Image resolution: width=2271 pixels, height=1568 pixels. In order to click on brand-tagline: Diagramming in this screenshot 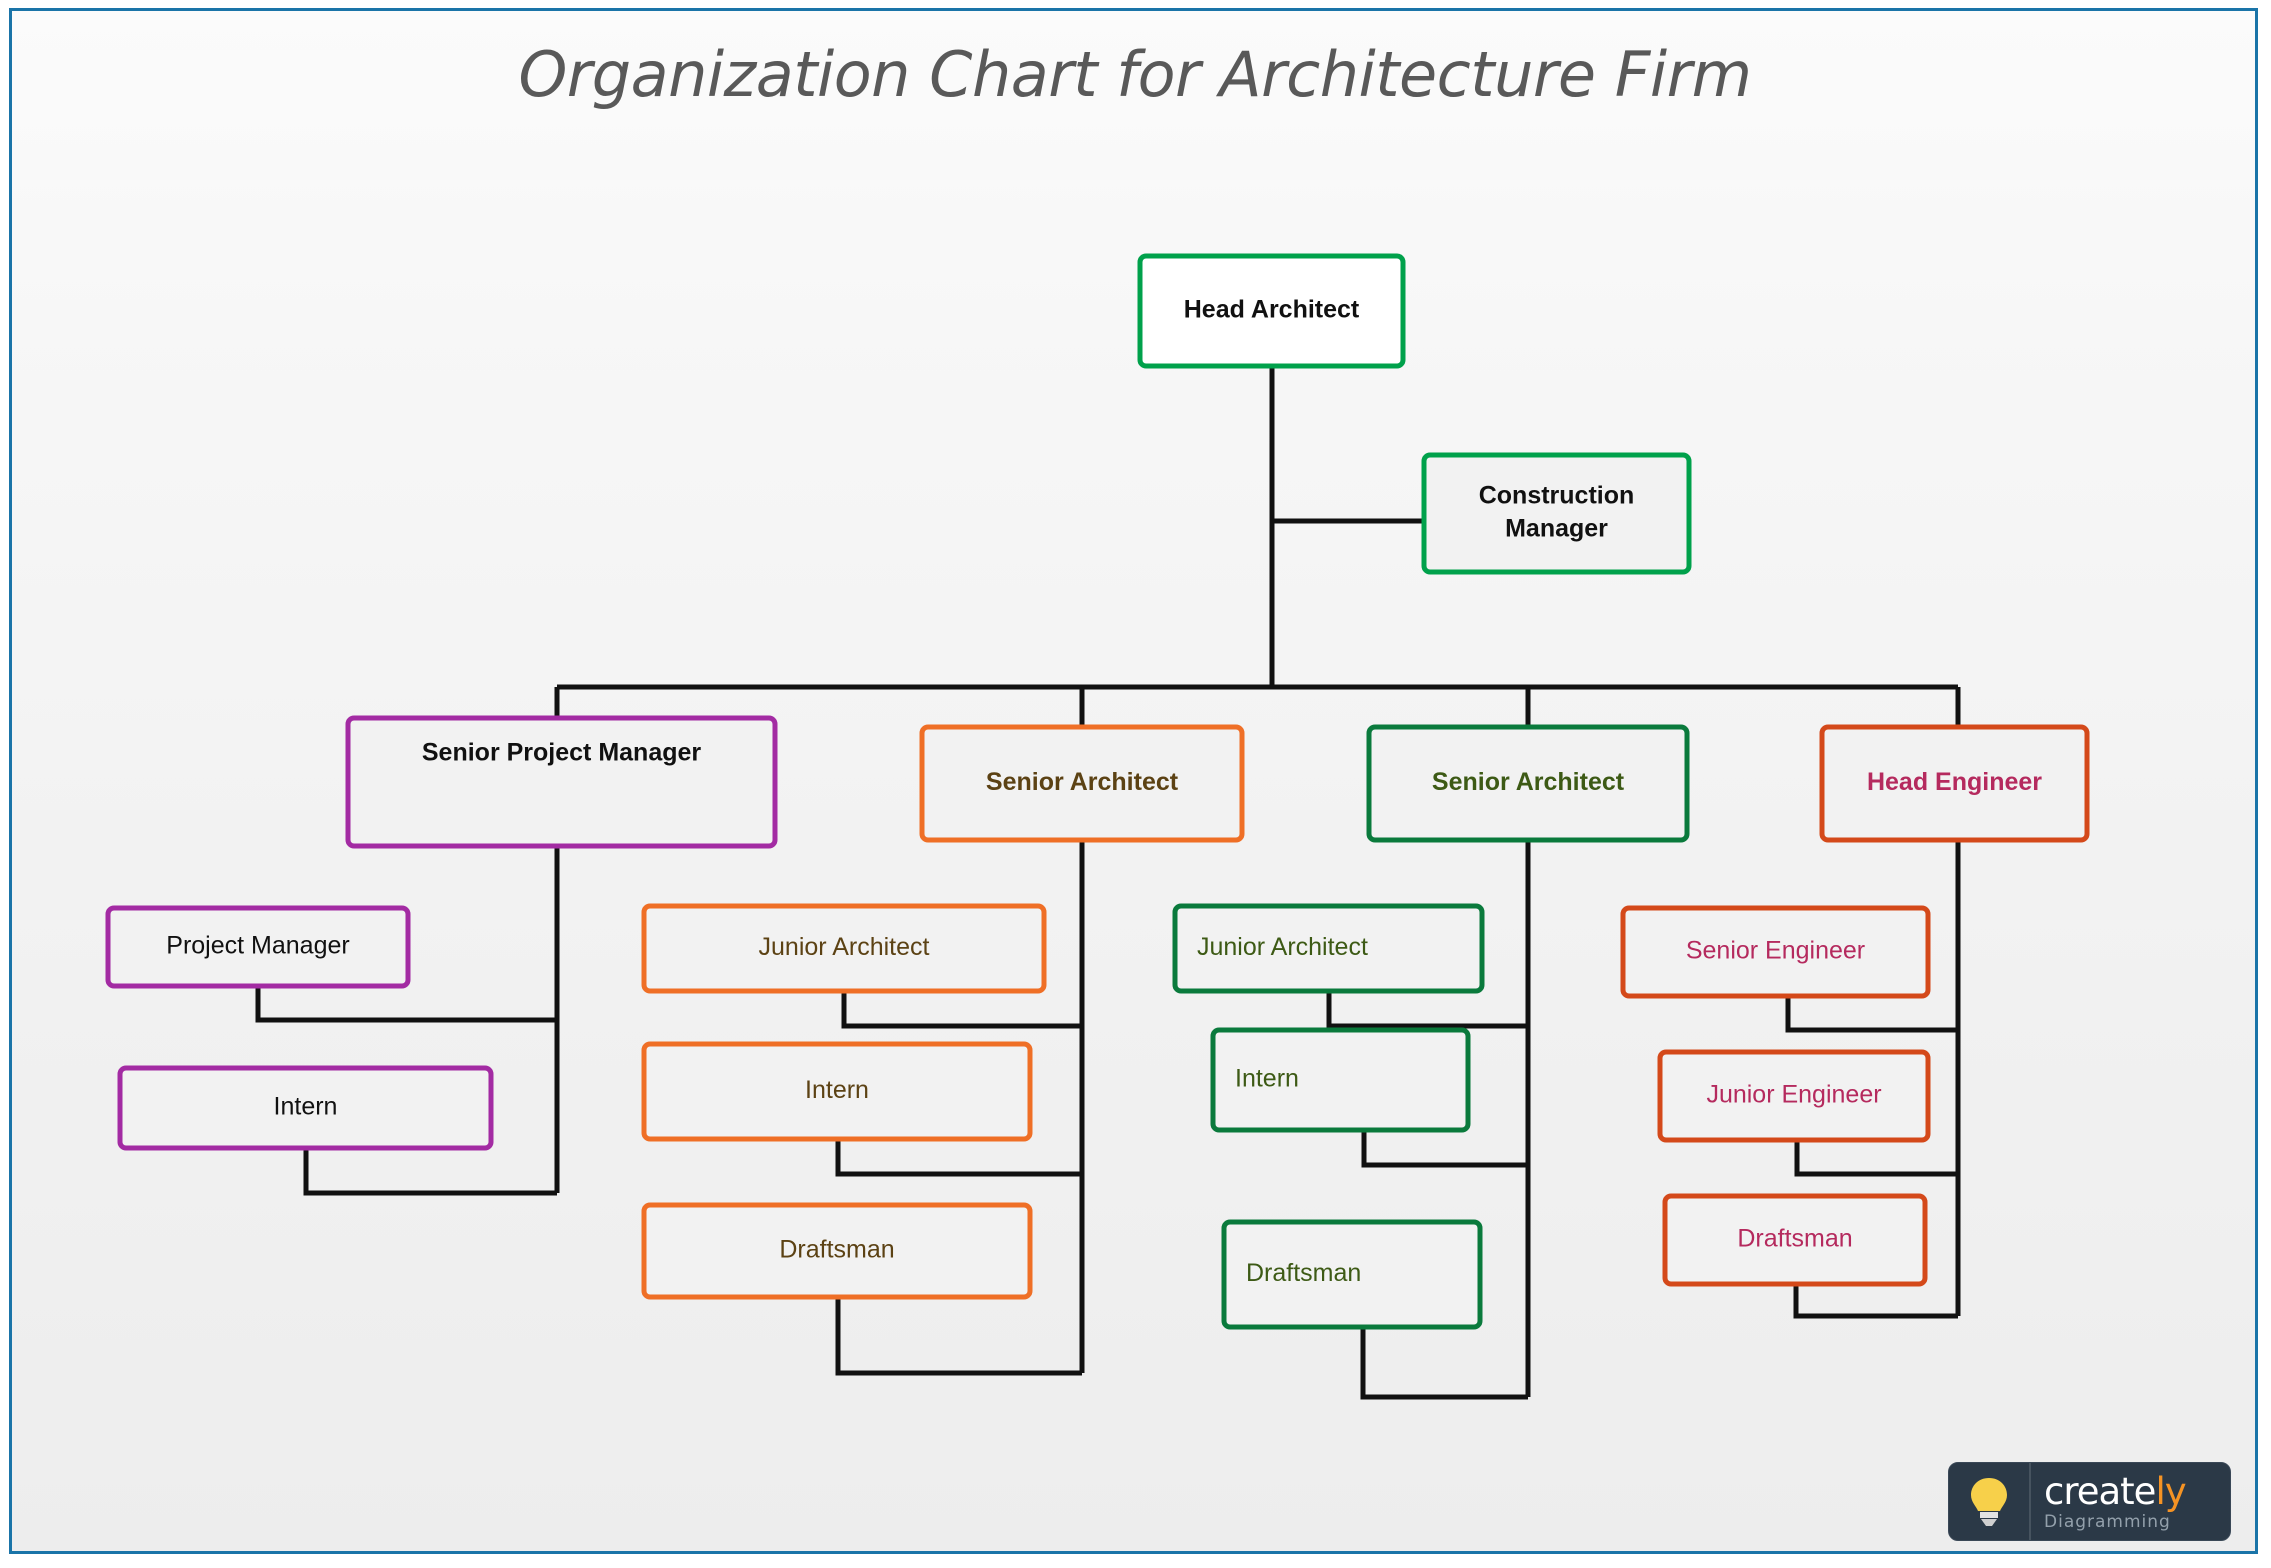, I will do `click(2107, 1521)`.